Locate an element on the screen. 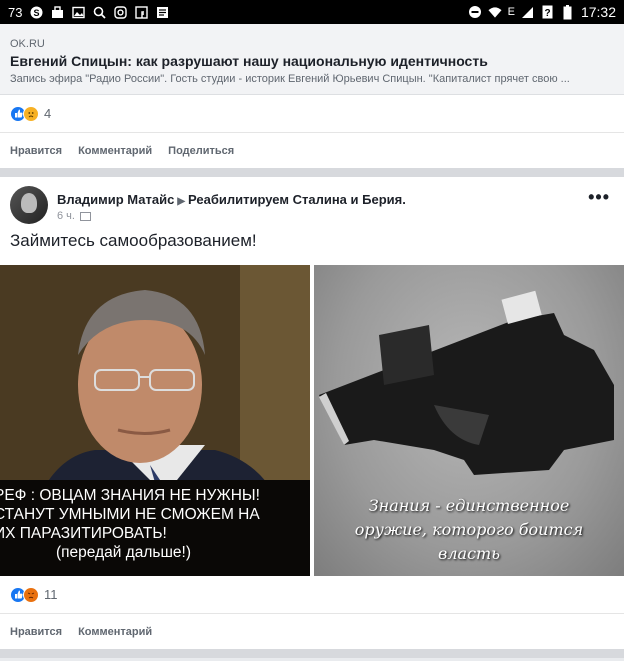  avatar is located at coordinates (29, 205).